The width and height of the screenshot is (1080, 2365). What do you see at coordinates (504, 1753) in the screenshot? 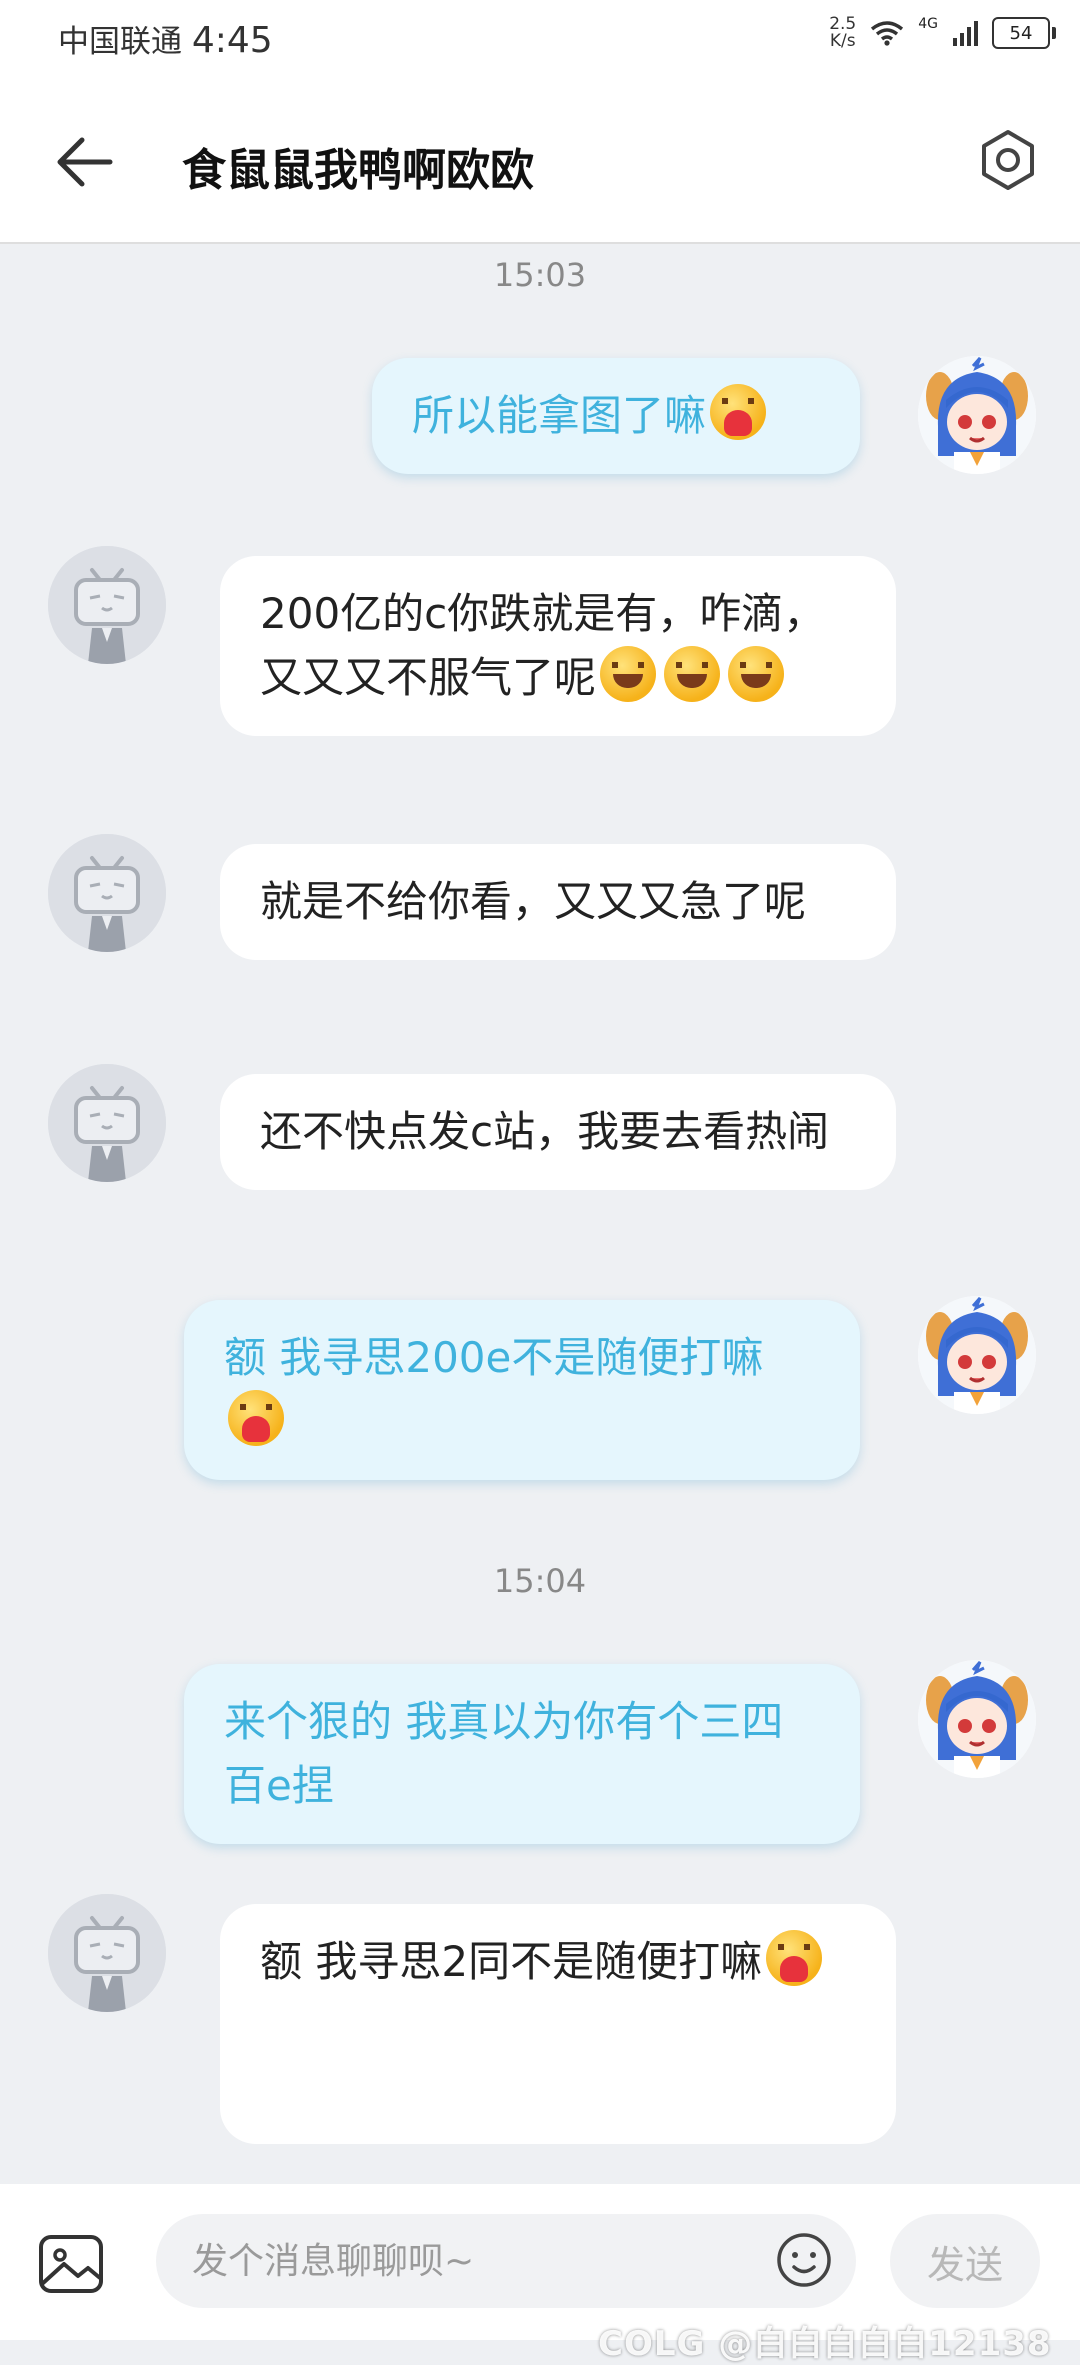
I see `message-text: 来个狠的 我真以为你有个三四百e捏` at bounding box center [504, 1753].